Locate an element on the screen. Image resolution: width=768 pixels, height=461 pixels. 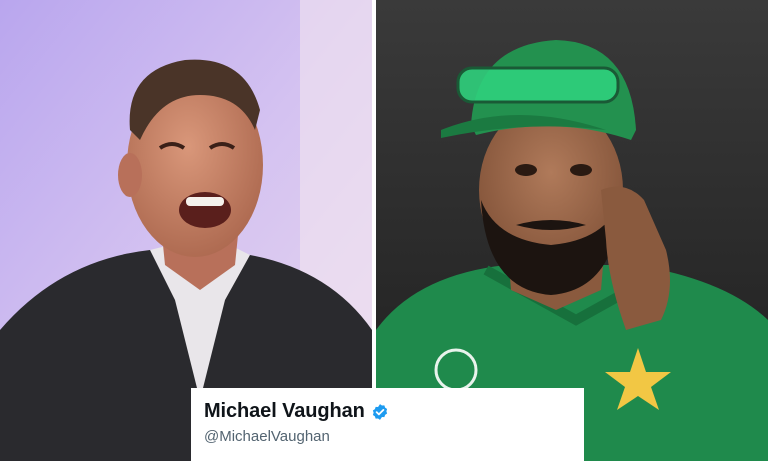
tweet-name-row: Michael Vaughan is located at coordinates (394, 411).